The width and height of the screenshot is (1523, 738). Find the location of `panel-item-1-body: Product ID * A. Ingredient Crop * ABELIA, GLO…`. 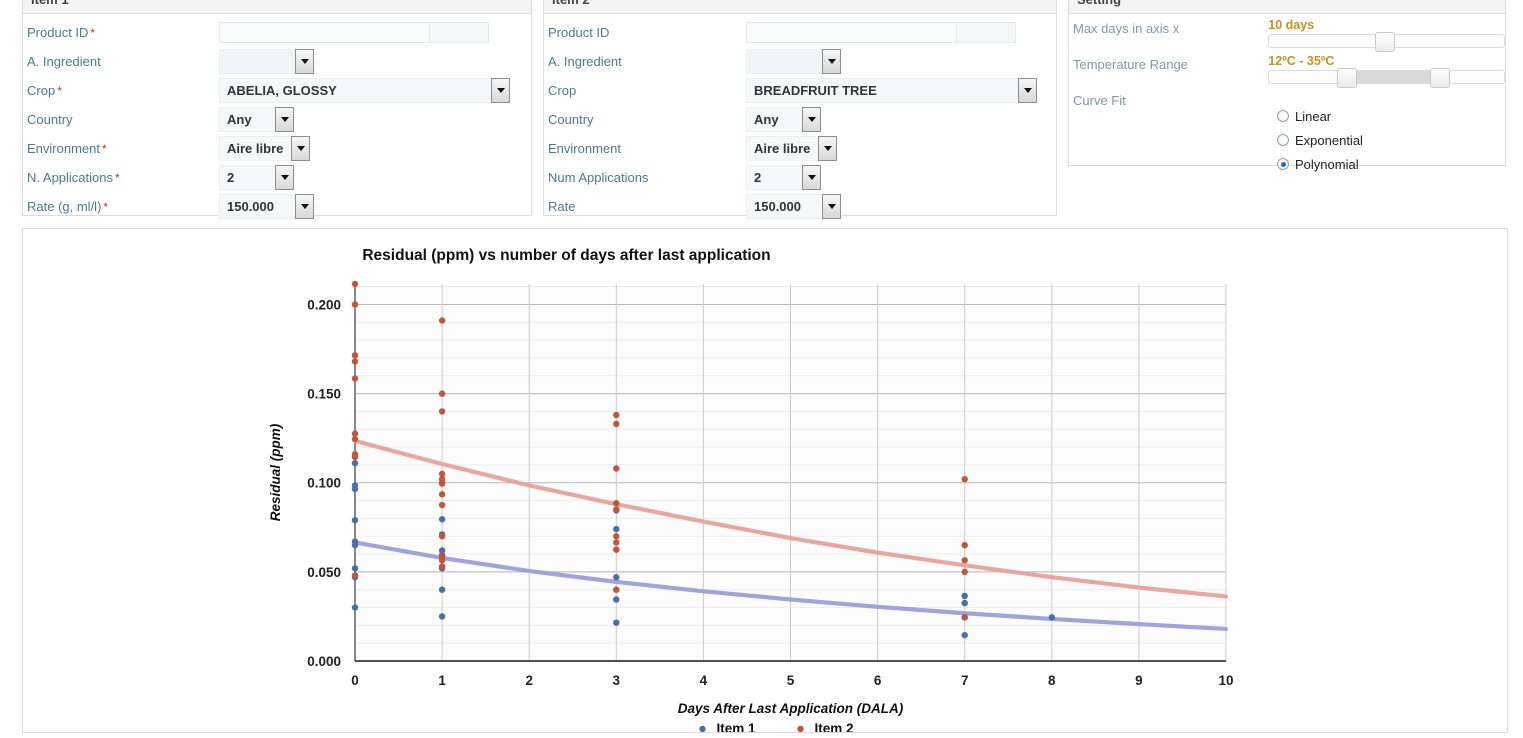

panel-item-1-body: Product ID * A. Ingredient Crop * ABELIA, GLO… is located at coordinates (277, 120).